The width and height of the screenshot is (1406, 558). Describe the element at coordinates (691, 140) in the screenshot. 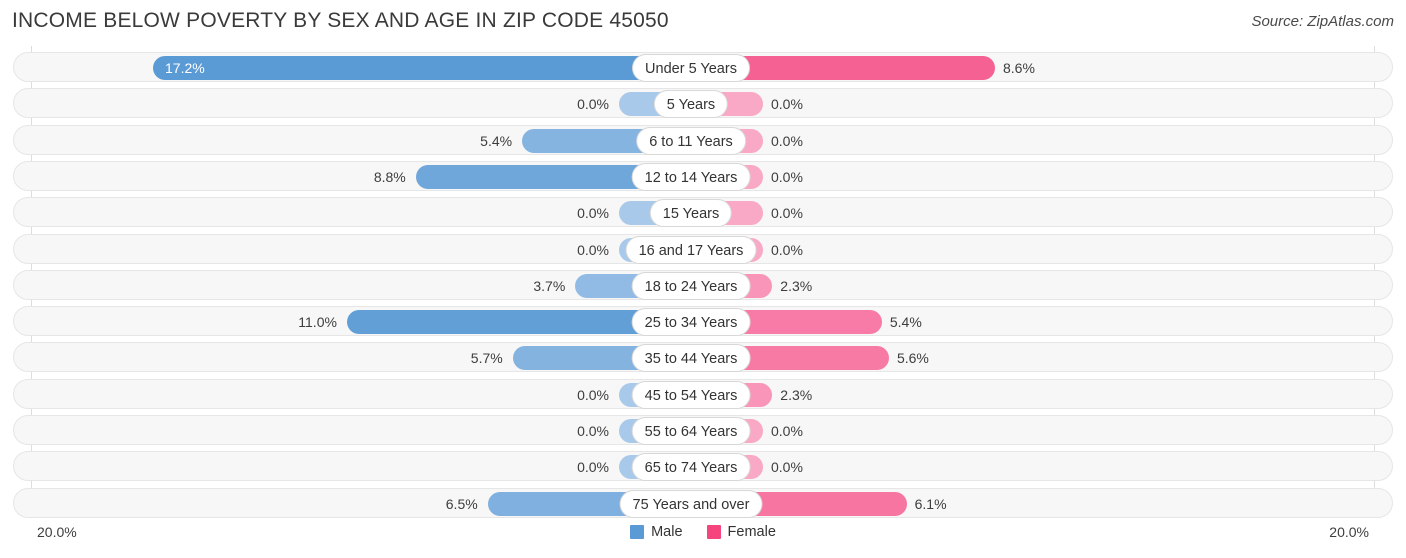

I see `category-label: 6 to 11 Years` at that location.